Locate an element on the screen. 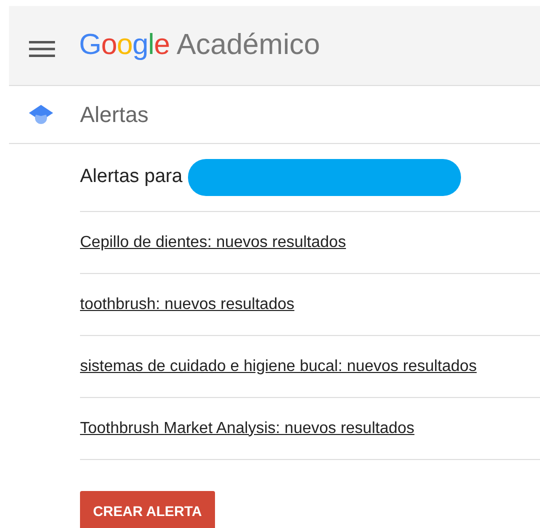  alert-link: Toothbrush Market Analysis: nuevos resultados is located at coordinates (247, 428).